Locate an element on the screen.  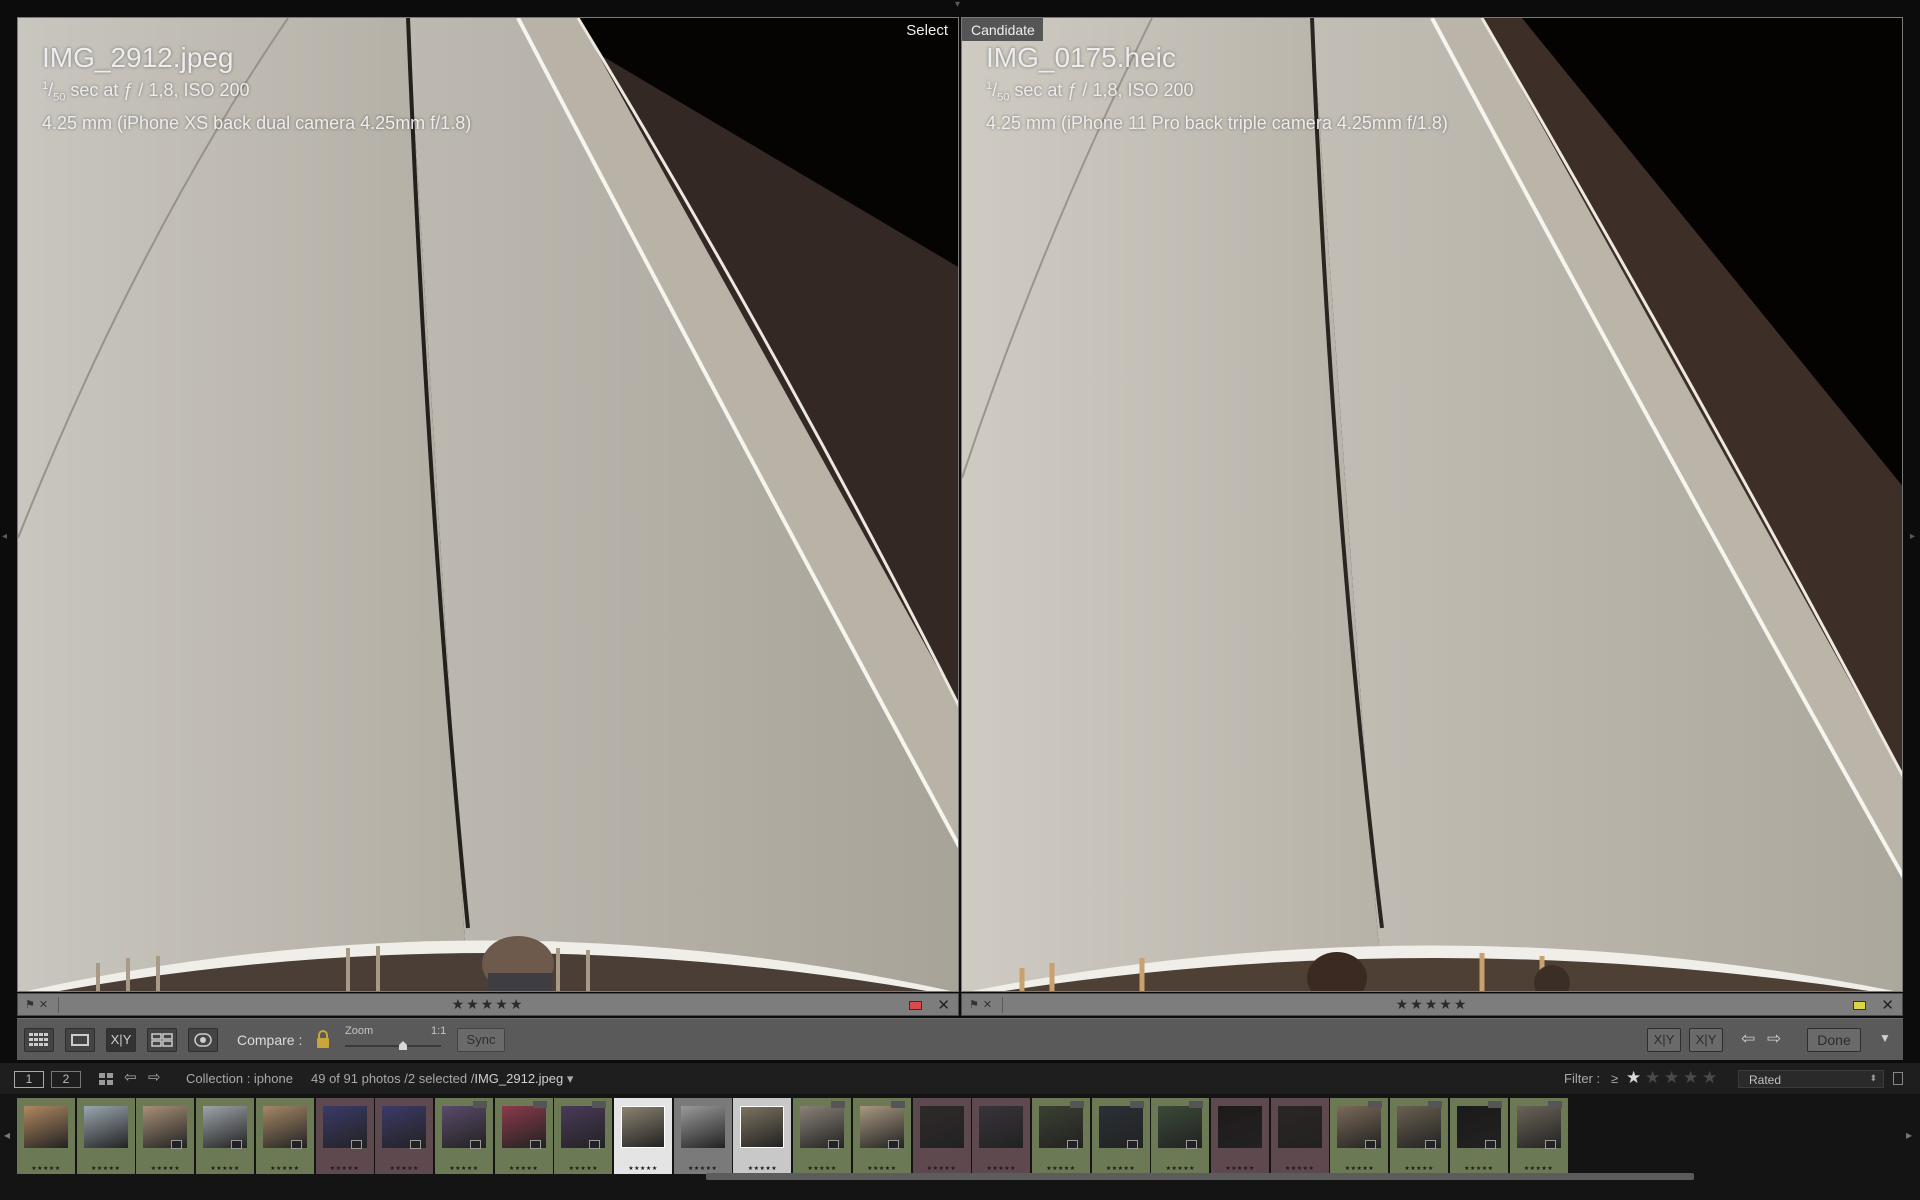
main-window-page-button: 1 is located at coordinates (29, 1079).